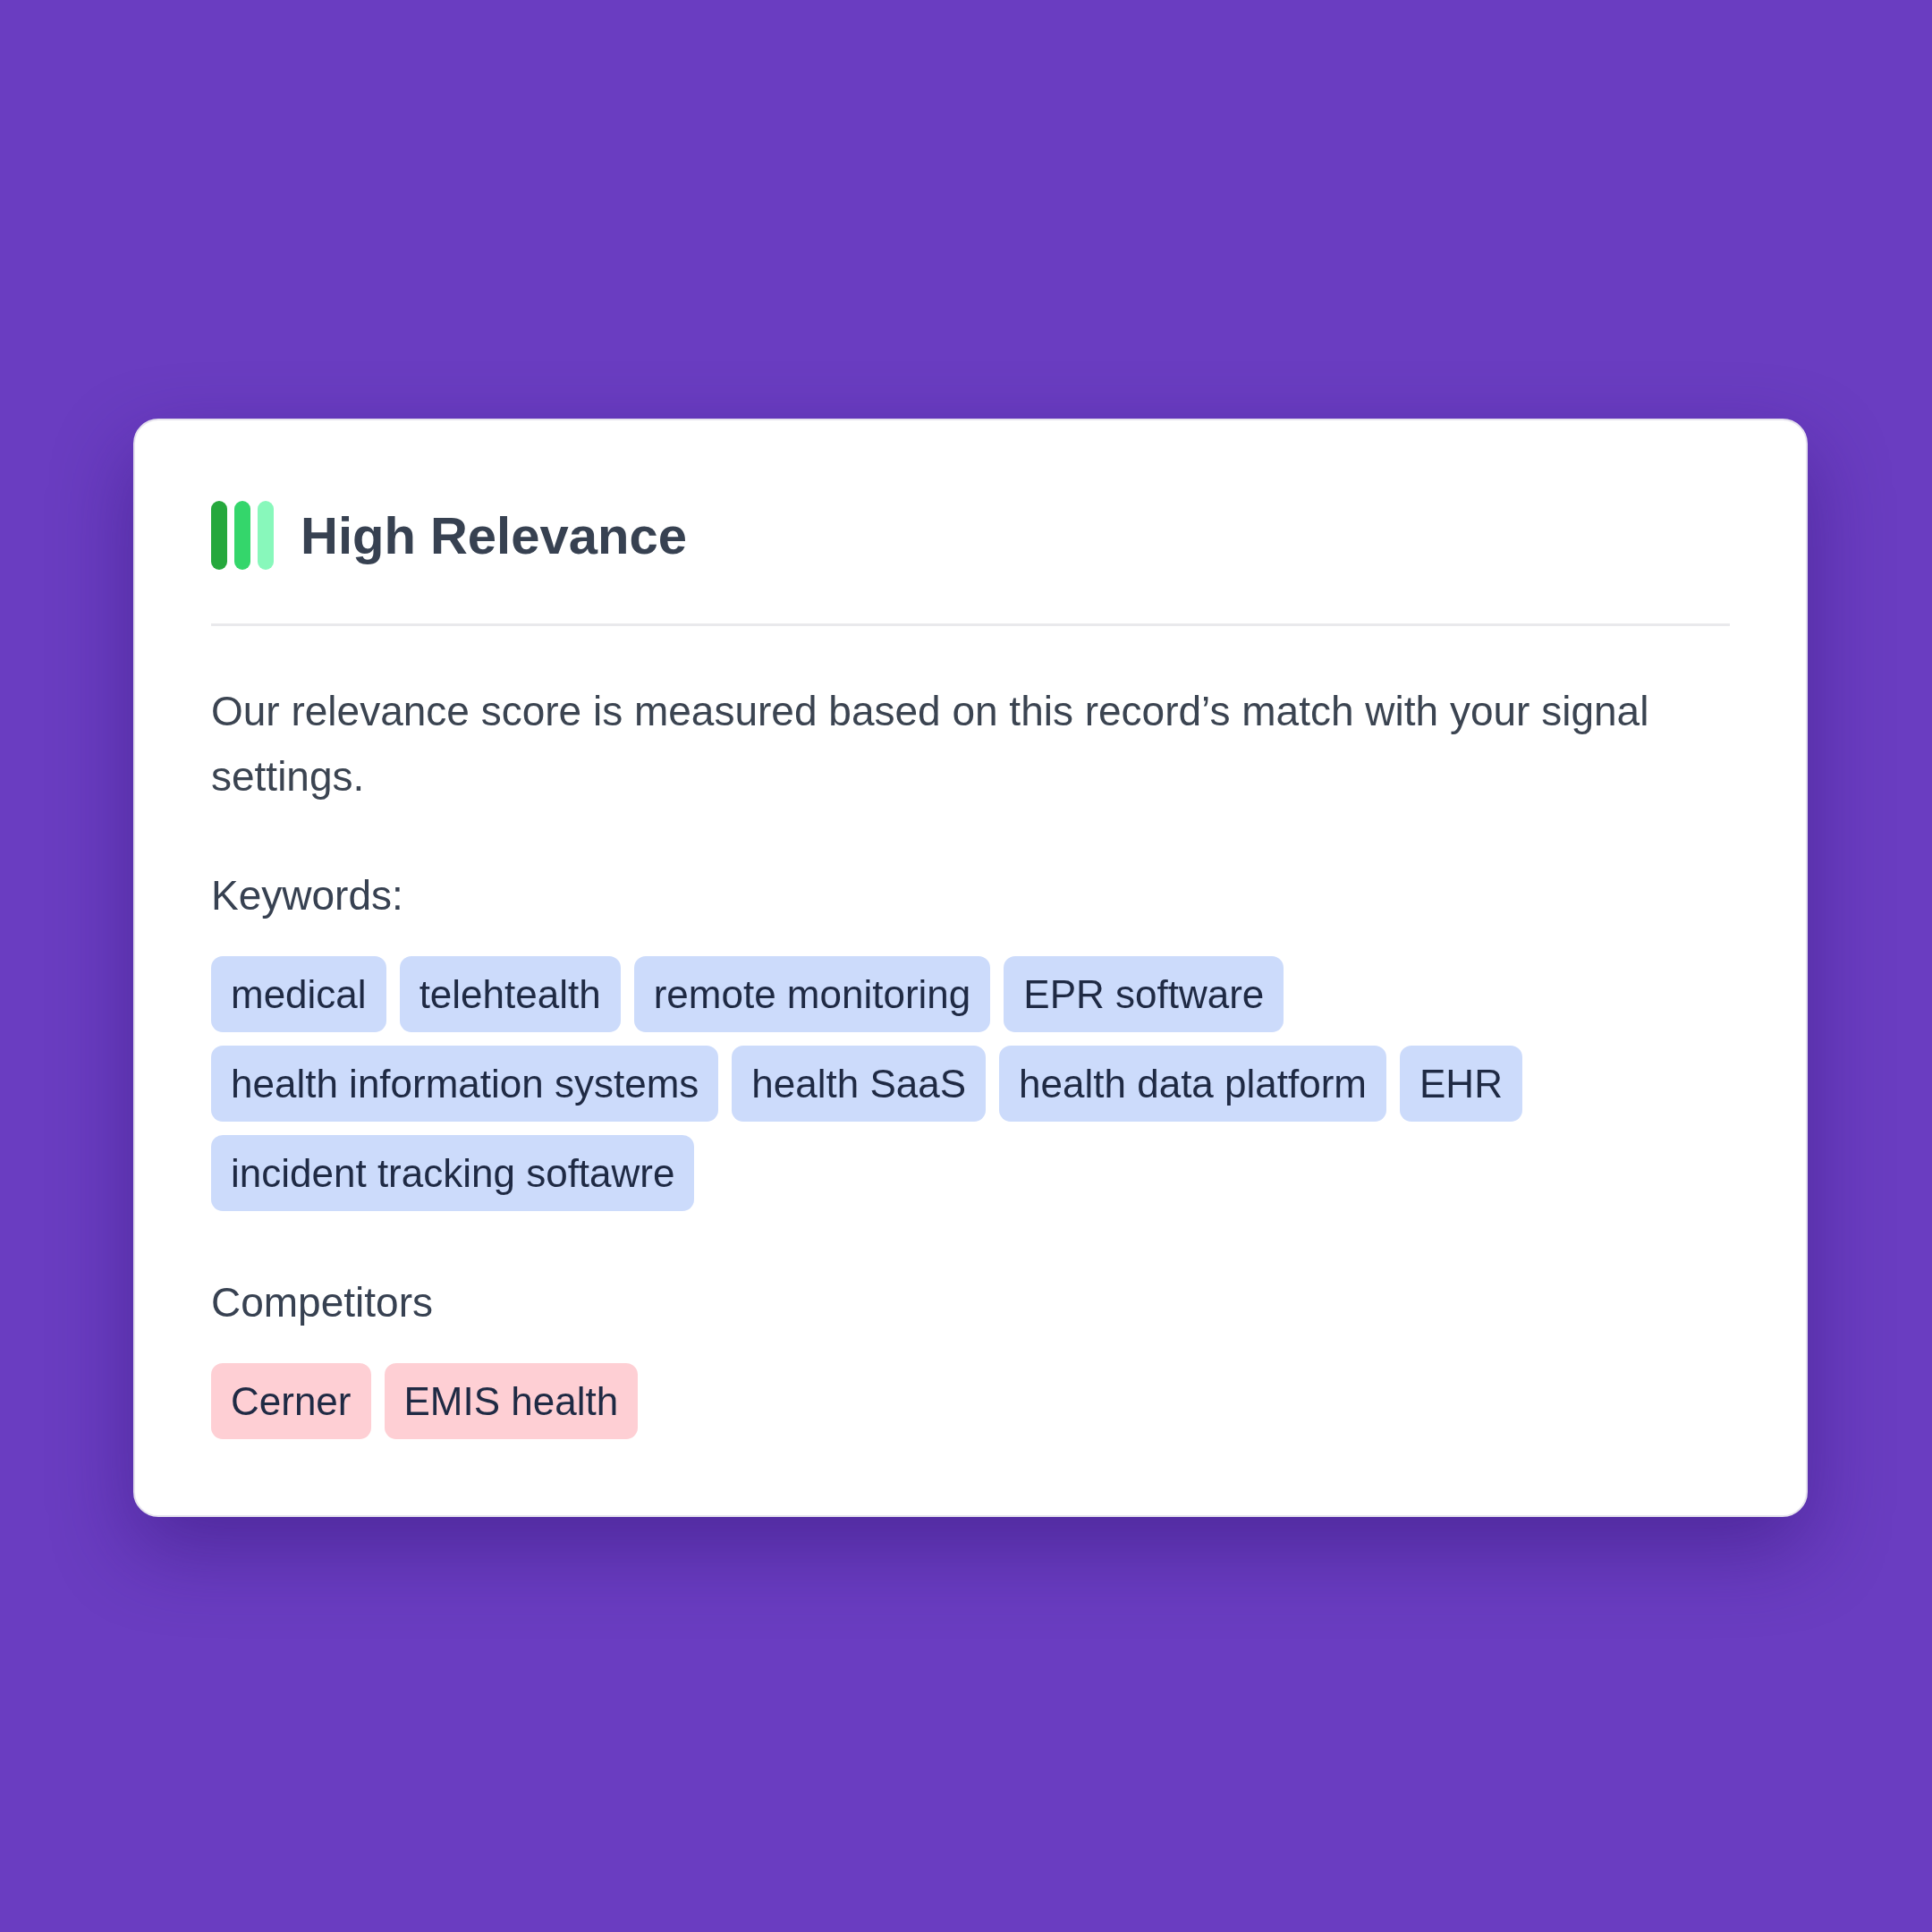 The width and height of the screenshot is (1932, 1932). I want to click on keyword-tag: health data platform, so click(1192, 1084).